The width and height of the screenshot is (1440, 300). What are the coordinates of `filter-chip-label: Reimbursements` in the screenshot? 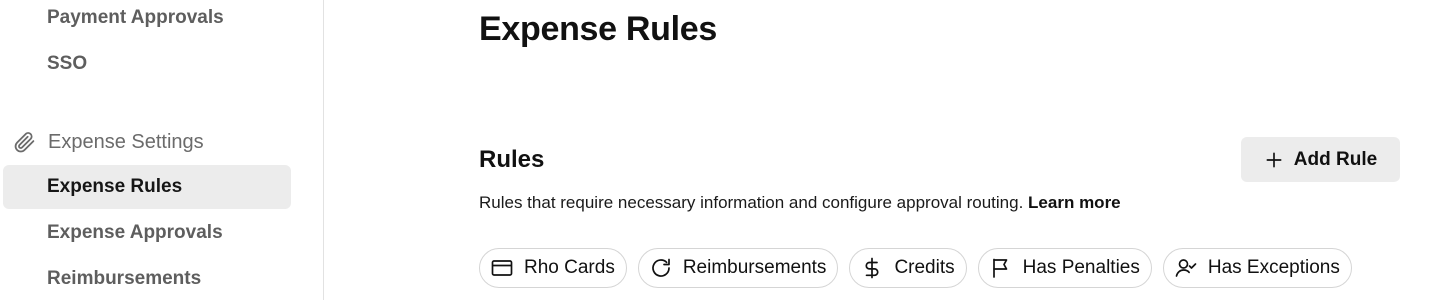 It's located at (754, 267).